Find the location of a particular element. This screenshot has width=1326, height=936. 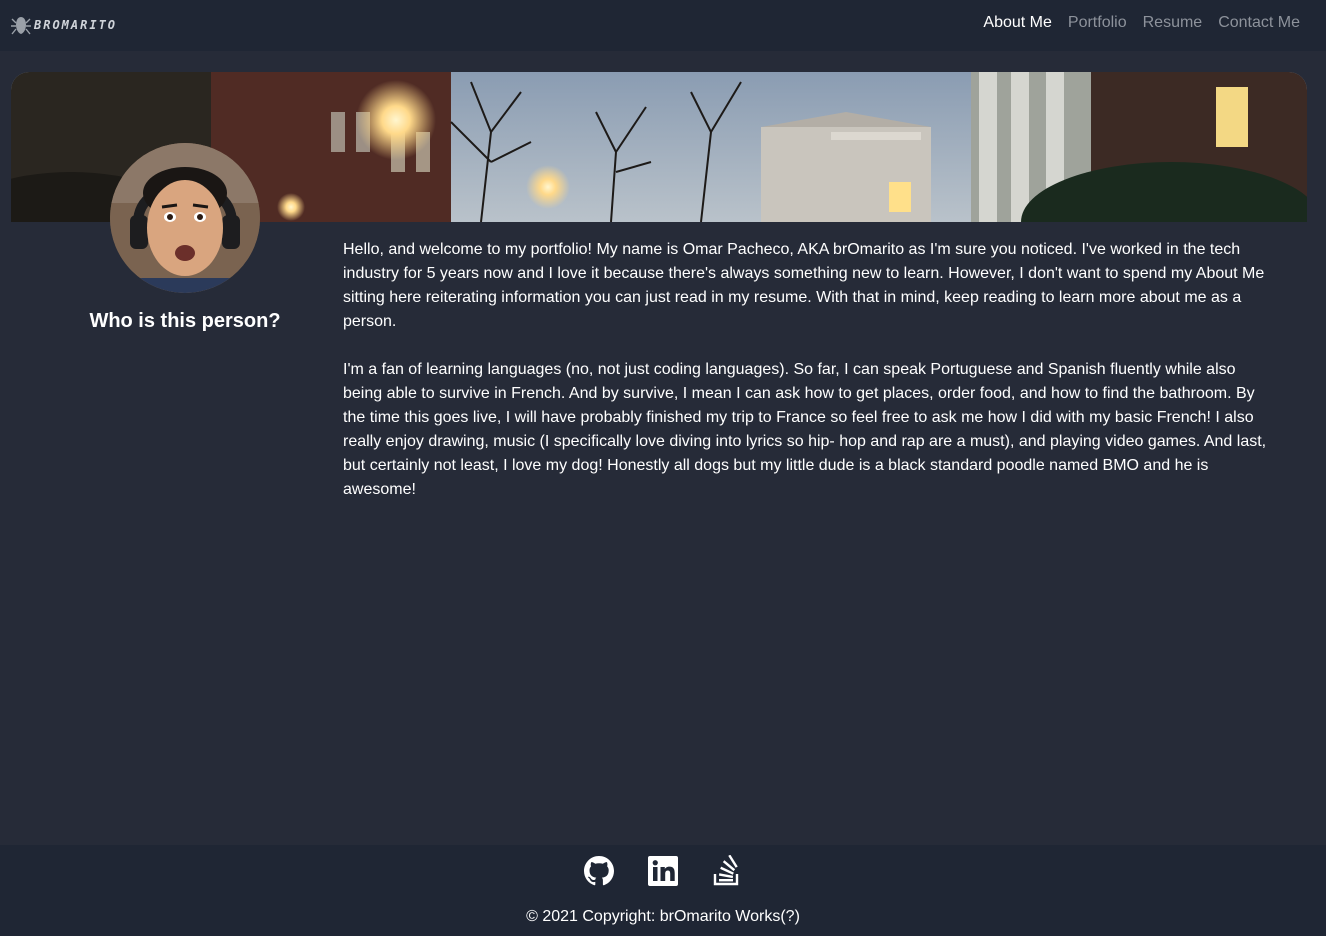

linkedin-icon is located at coordinates (663, 871).